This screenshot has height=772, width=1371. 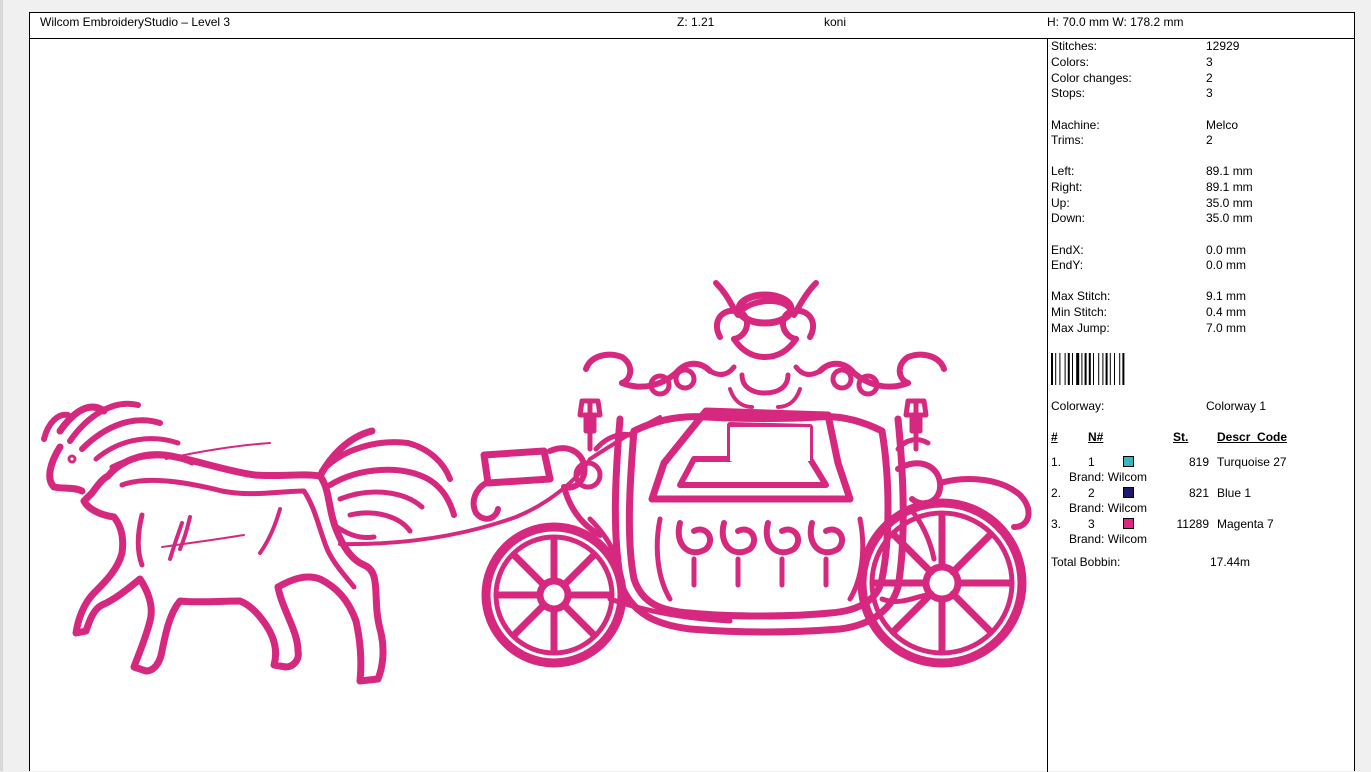 I want to click on design-name: koni, so click(x=835, y=22).